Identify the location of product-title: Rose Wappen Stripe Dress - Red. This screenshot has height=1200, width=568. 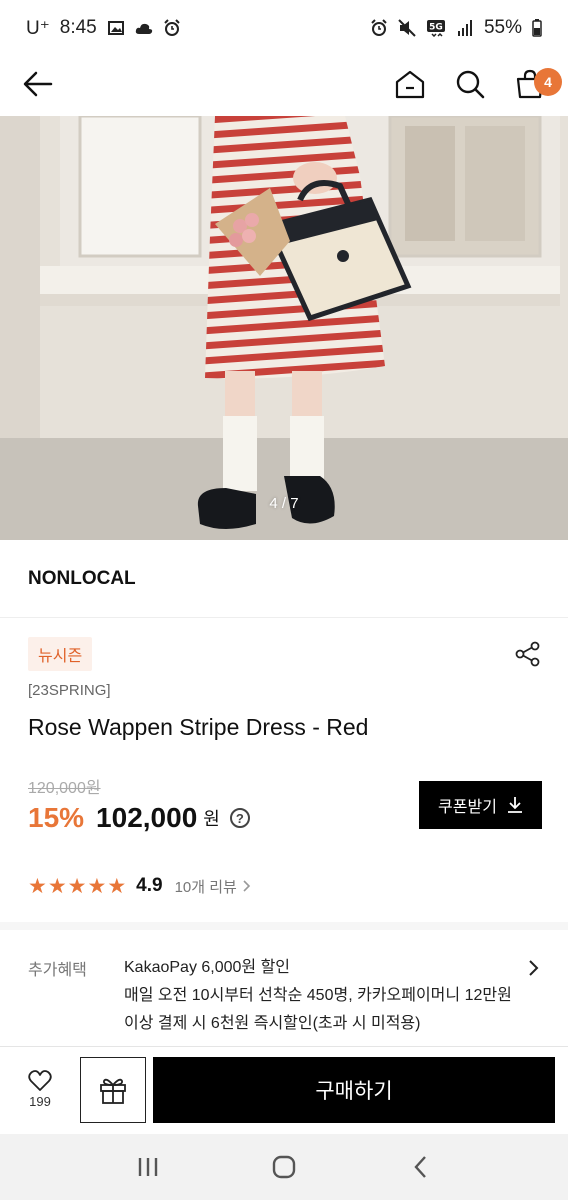
(198, 727).